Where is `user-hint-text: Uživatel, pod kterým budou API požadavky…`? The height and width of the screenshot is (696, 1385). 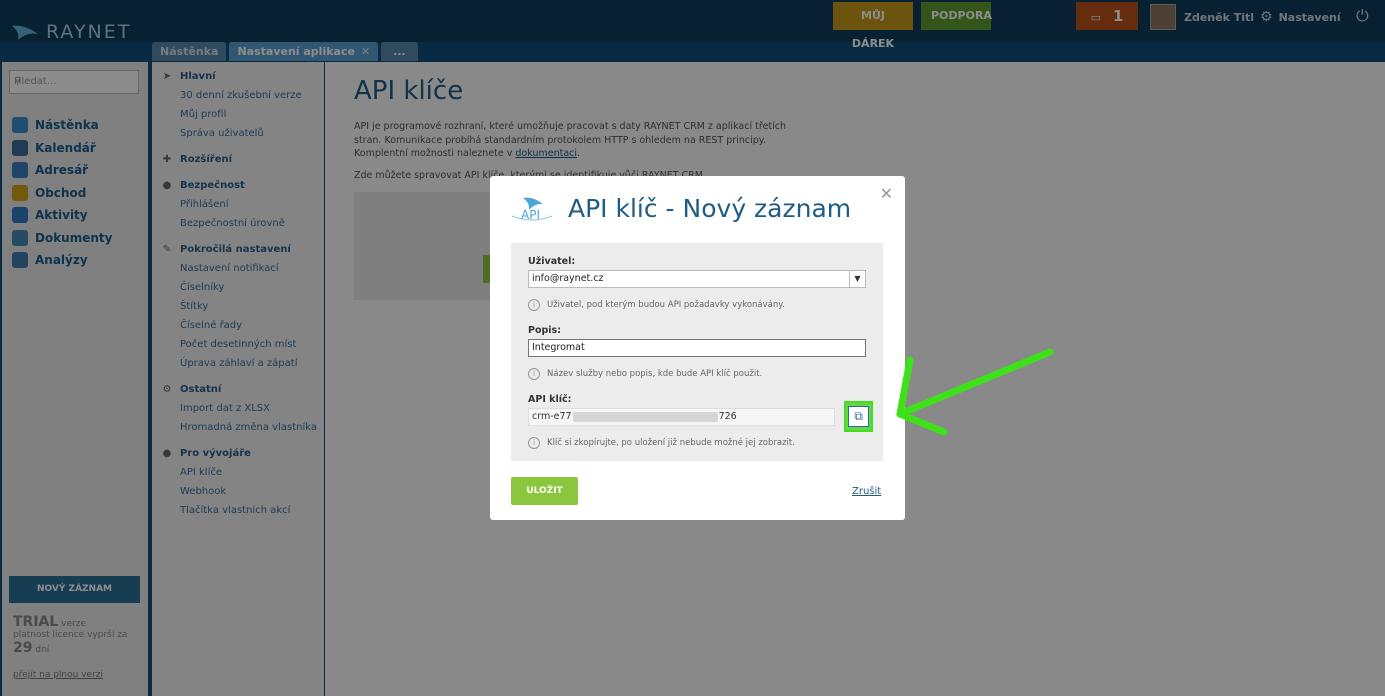 user-hint-text: Uživatel, pod kterým budou API požadavky… is located at coordinates (666, 305).